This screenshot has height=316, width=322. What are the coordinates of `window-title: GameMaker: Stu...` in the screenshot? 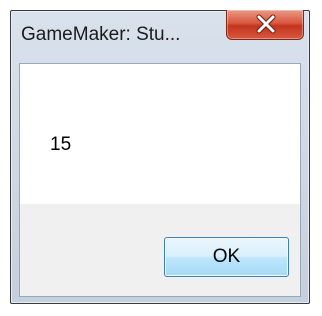 It's located at (101, 34).